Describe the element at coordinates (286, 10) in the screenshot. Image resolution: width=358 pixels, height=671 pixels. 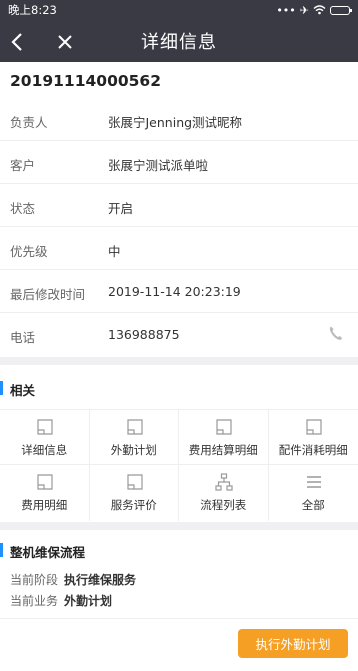
I see `more-dots-icon: •••` at that location.